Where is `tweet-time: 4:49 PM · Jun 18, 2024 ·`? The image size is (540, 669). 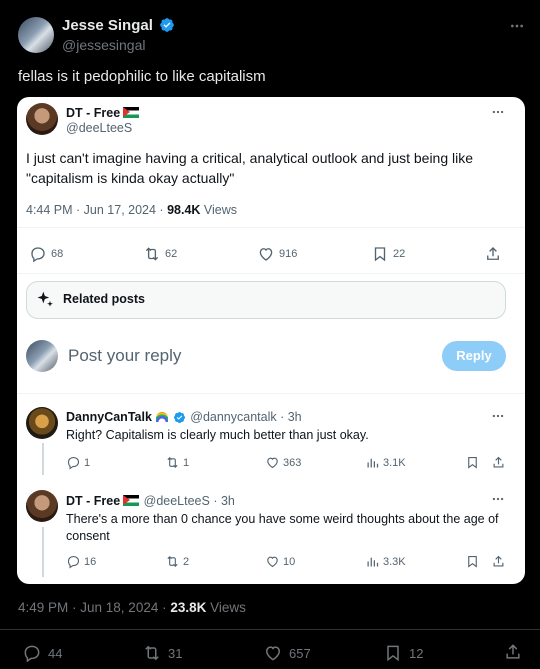 tweet-time: 4:49 PM · Jun 18, 2024 · is located at coordinates (94, 607).